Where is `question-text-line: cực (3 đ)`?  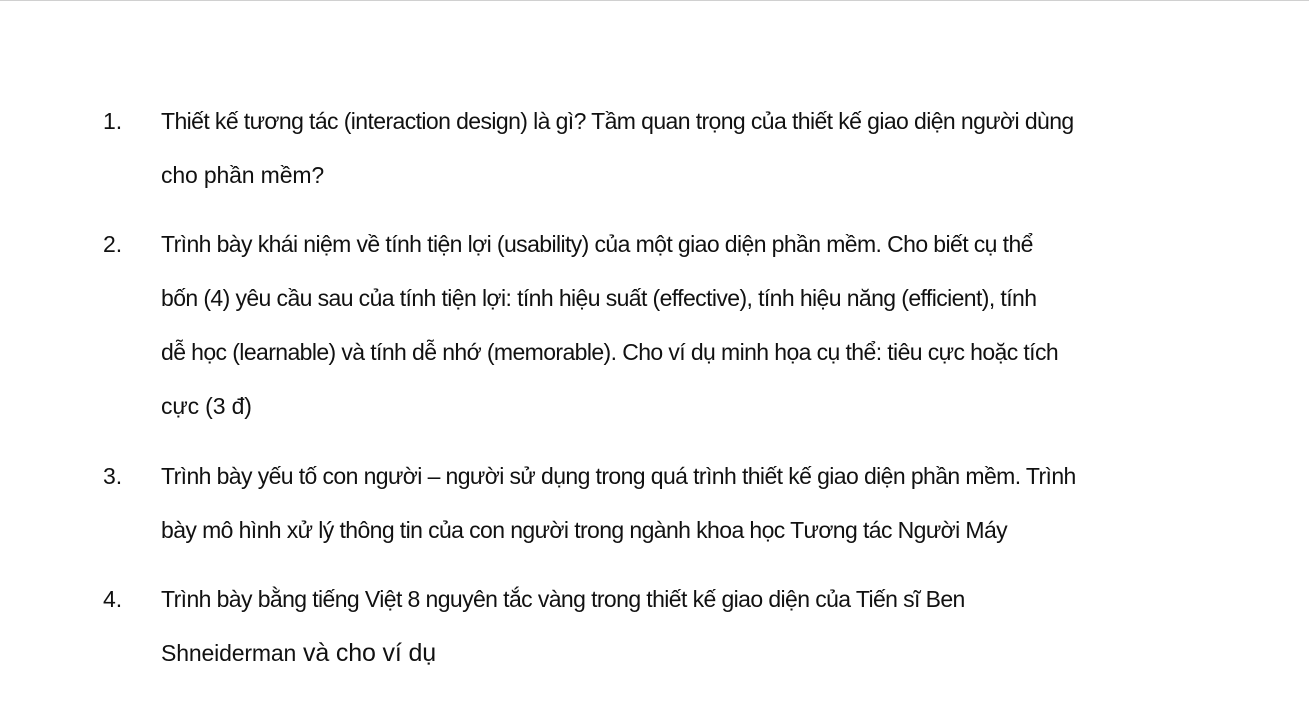
question-text-line: cực (3 đ) is located at coordinates (206, 406).